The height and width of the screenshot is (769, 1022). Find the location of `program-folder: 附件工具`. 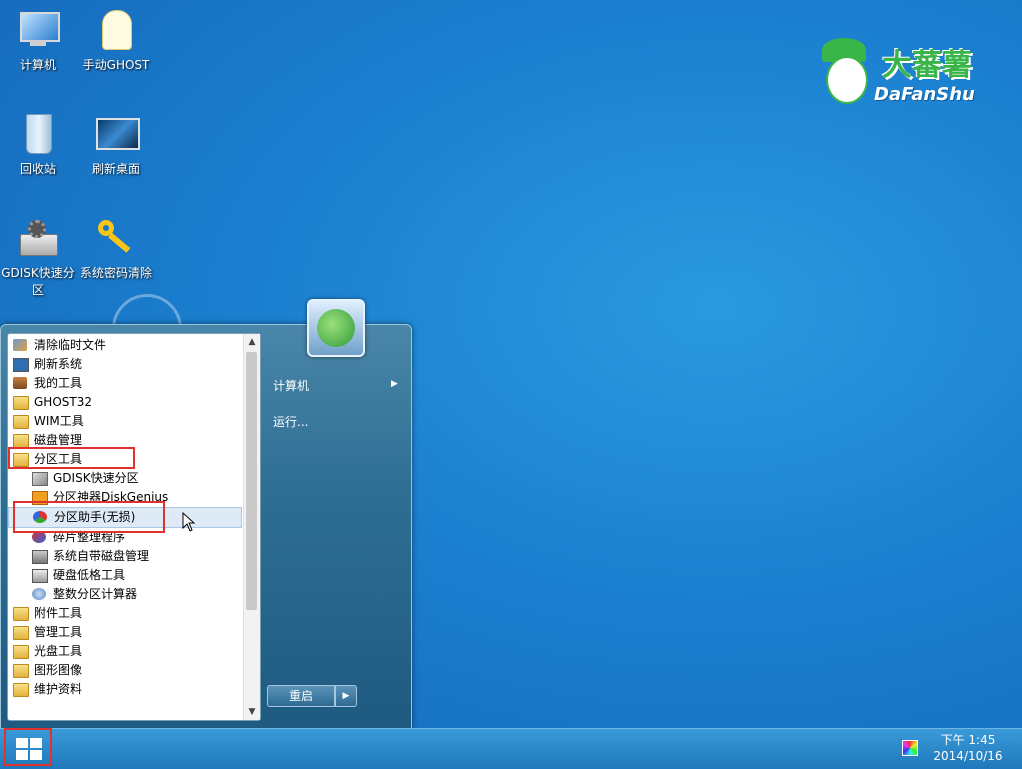

program-folder: 附件工具 is located at coordinates (126, 613).